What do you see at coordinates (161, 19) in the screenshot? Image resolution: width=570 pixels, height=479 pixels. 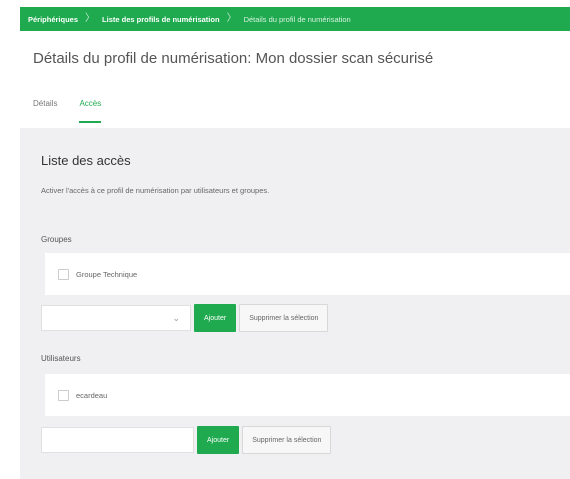 I see `breadcrumb-item-scan-profile-list: Liste des profils de numérisation` at bounding box center [161, 19].